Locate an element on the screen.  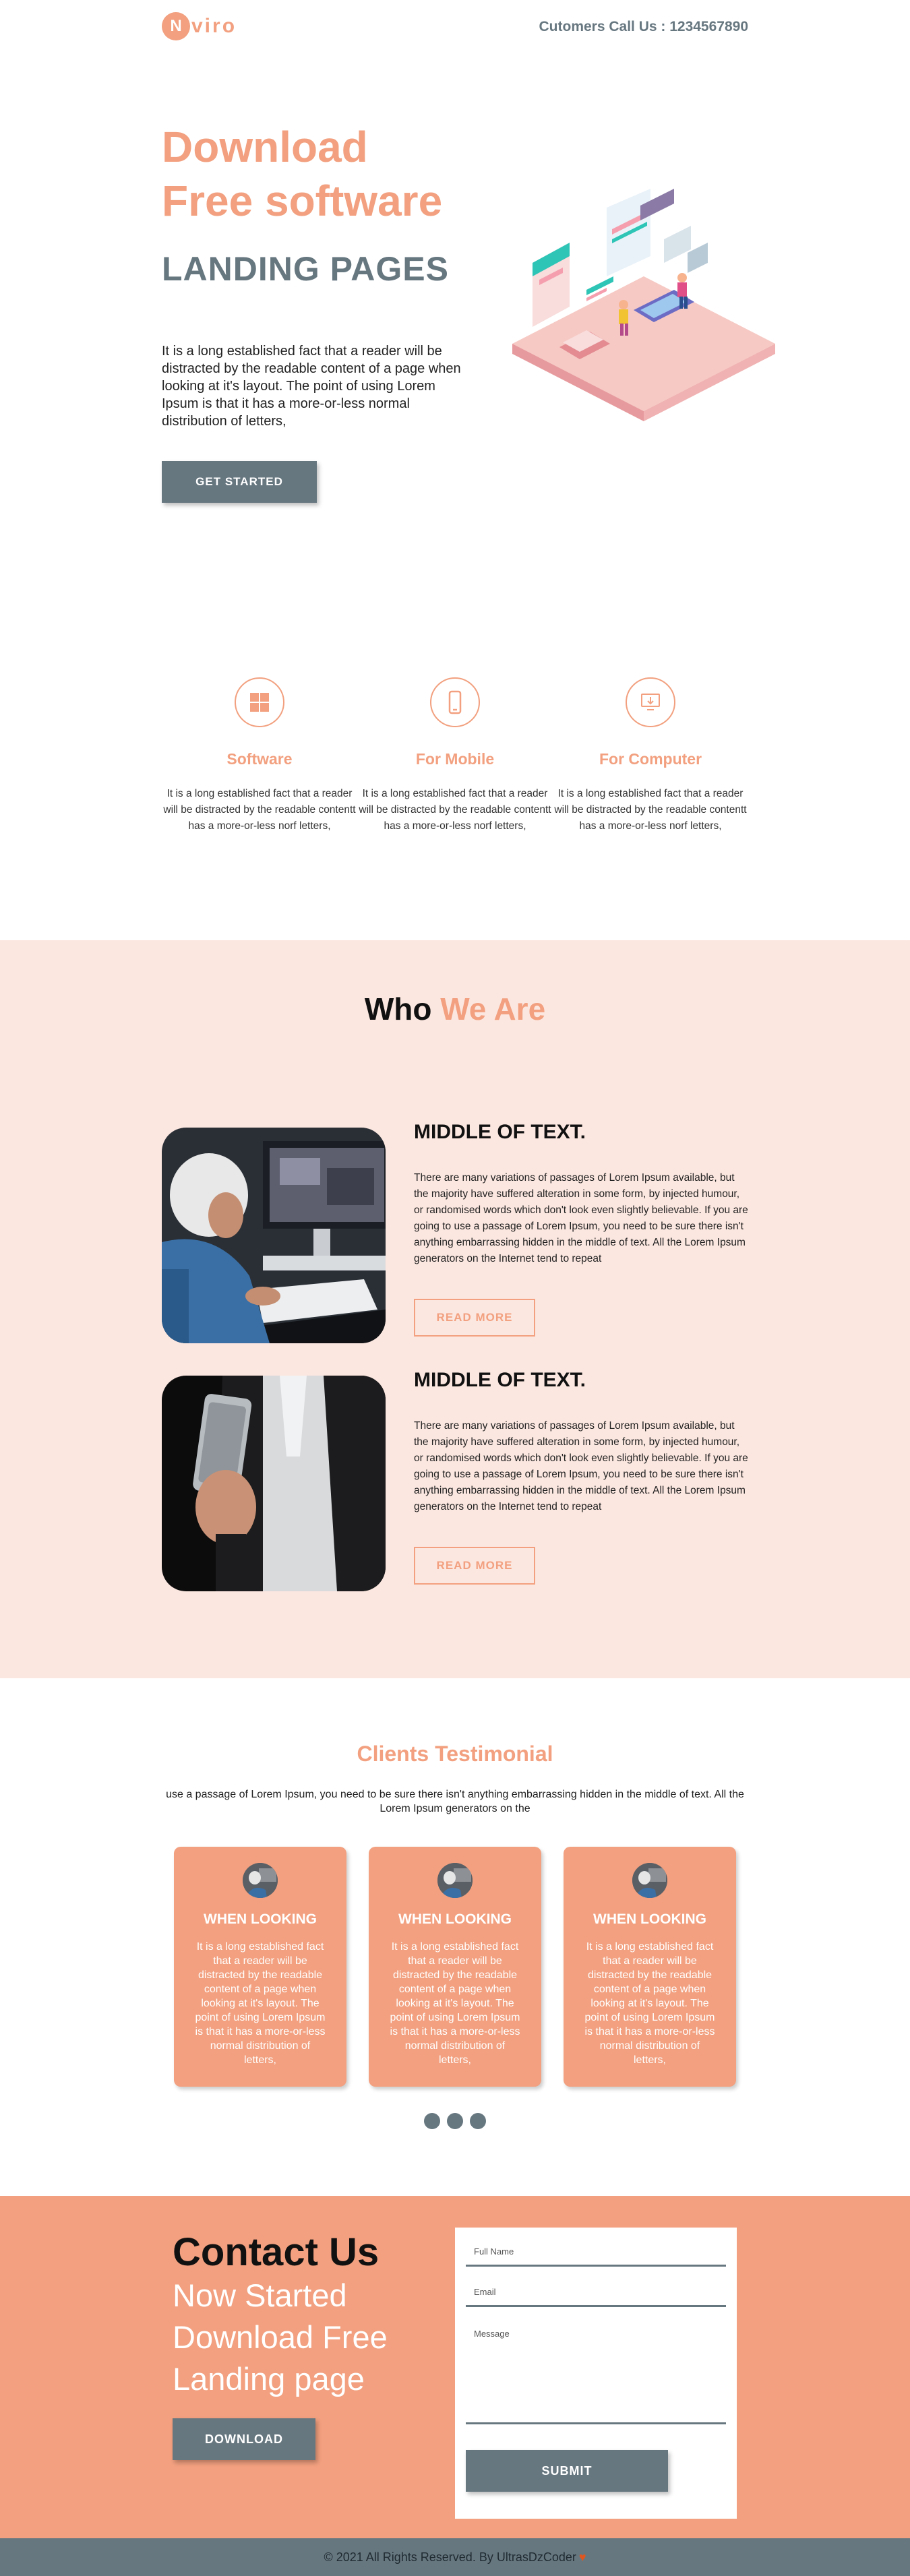
contact-subtitle: Now Started Download Free Landing page is located at coordinates (307, 2338).